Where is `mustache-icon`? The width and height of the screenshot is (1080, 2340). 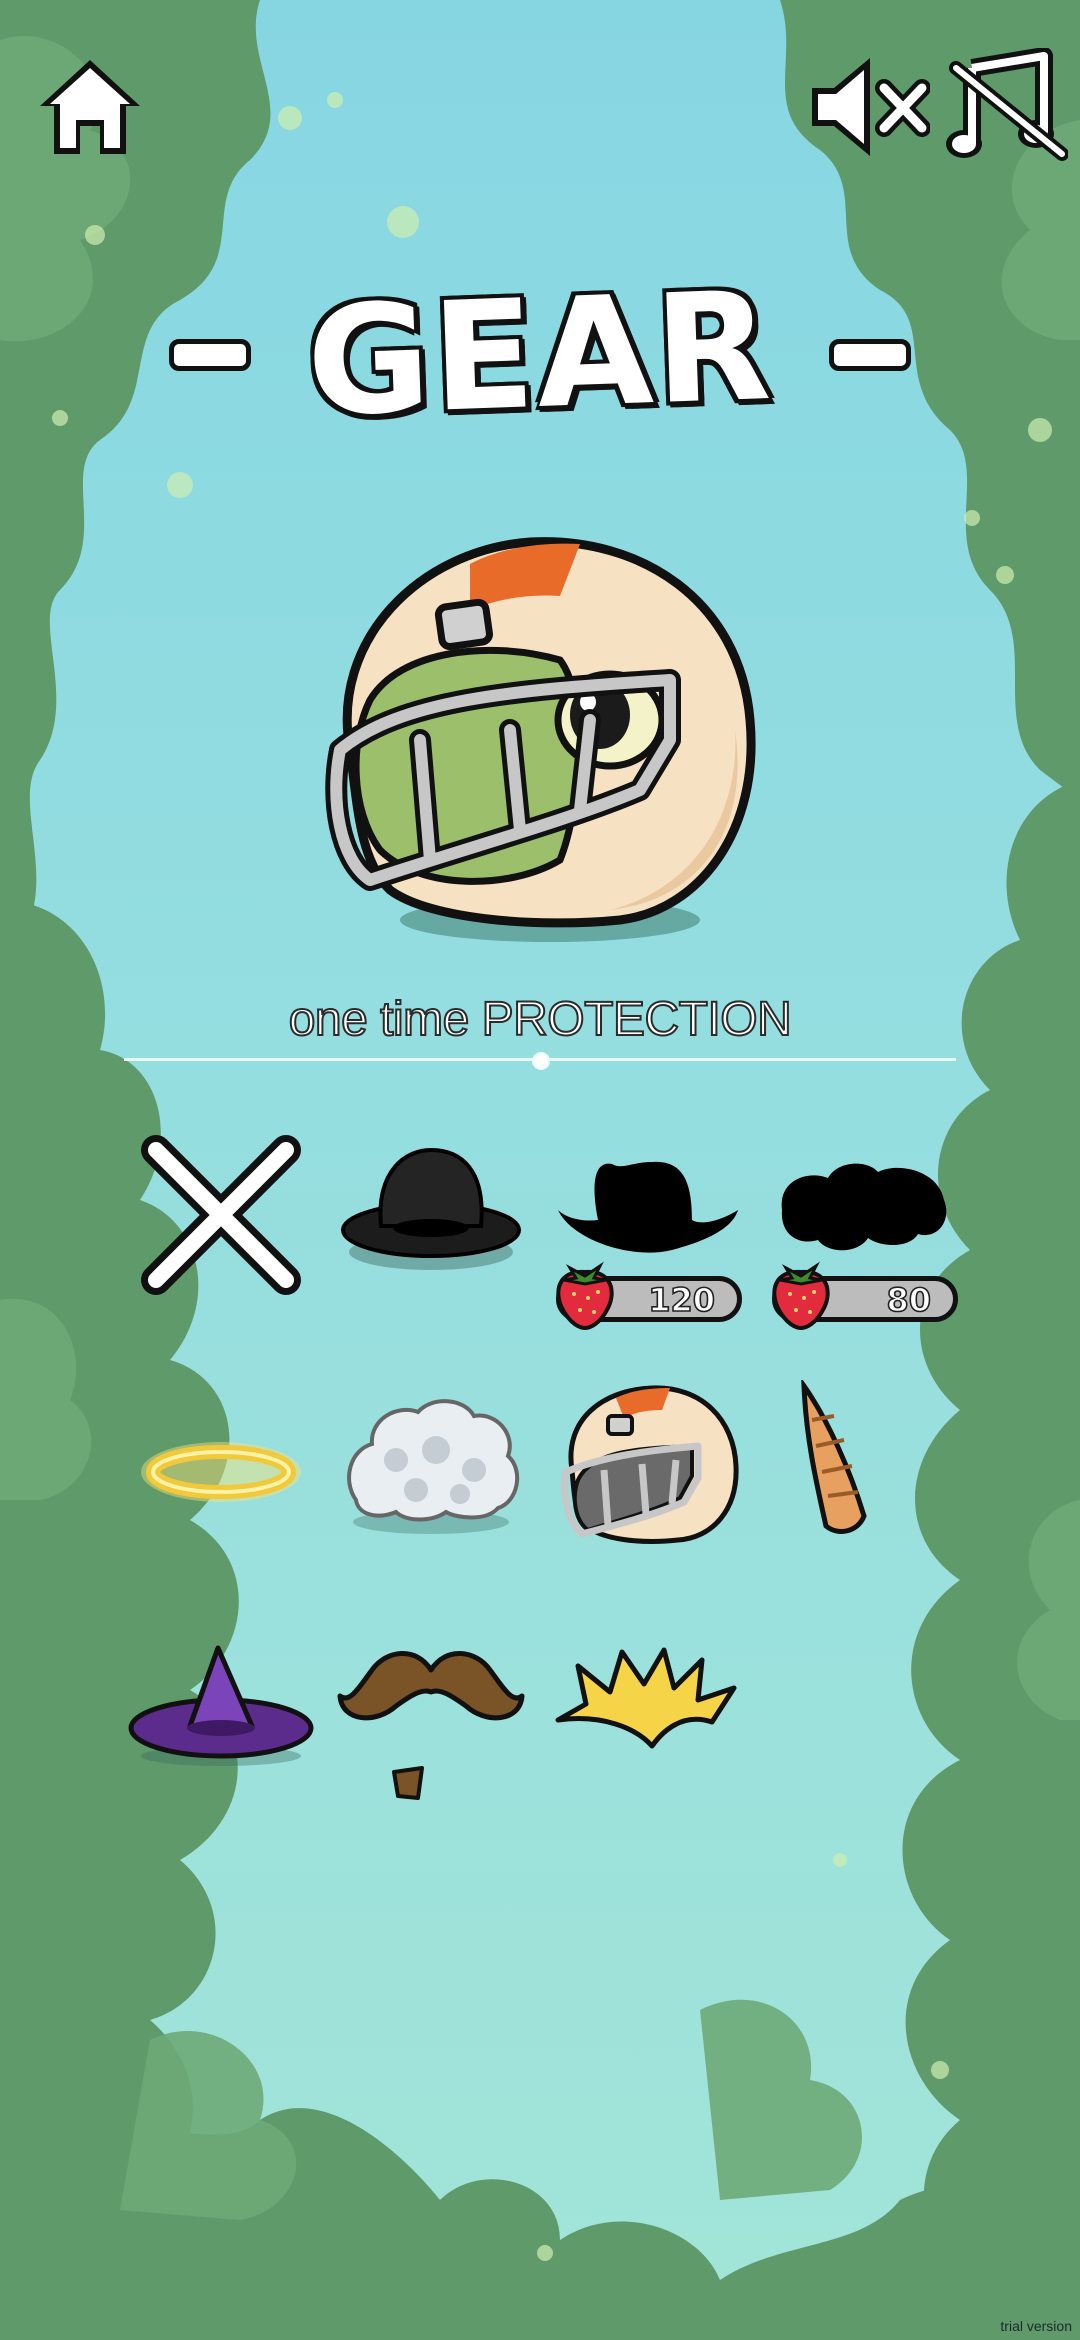
mustache-icon is located at coordinates (431, 1725).